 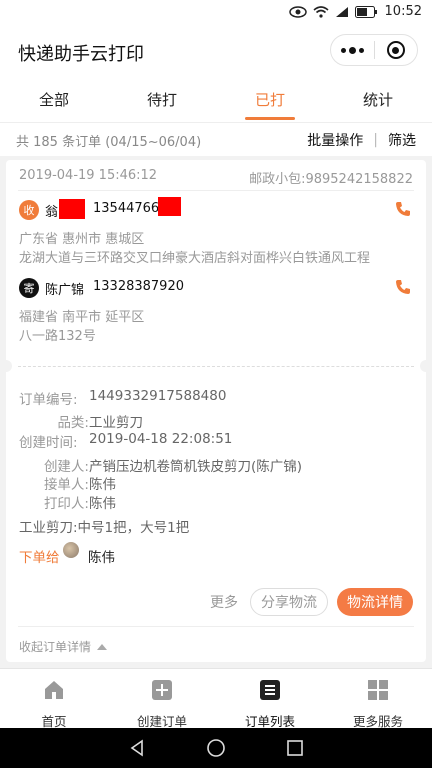 What do you see at coordinates (375, 602) in the screenshot?
I see `logistics-detail-button: 物流详情` at bounding box center [375, 602].